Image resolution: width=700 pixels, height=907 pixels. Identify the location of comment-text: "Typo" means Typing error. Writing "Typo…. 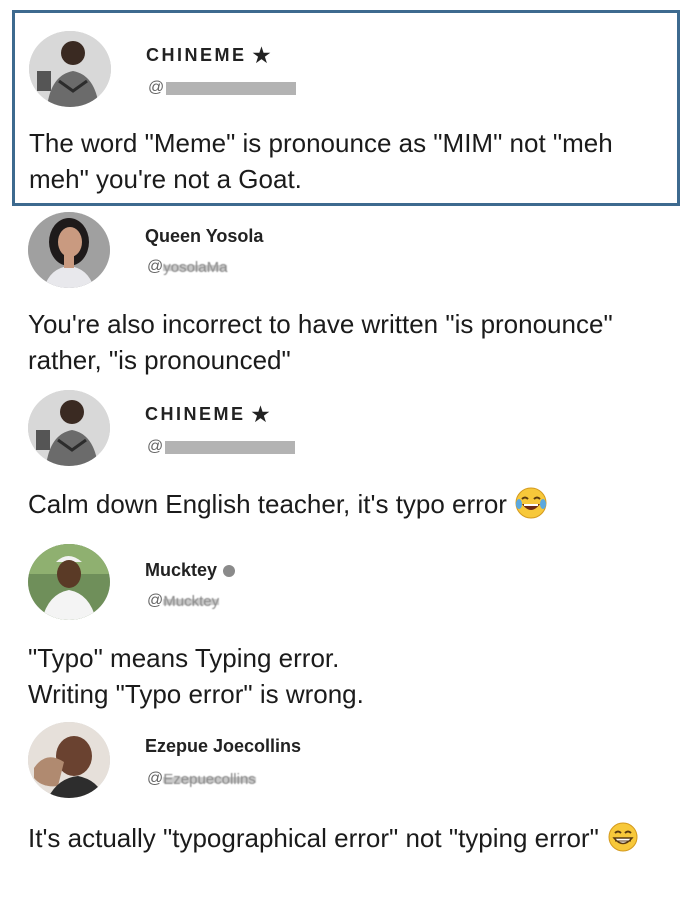
(196, 676).